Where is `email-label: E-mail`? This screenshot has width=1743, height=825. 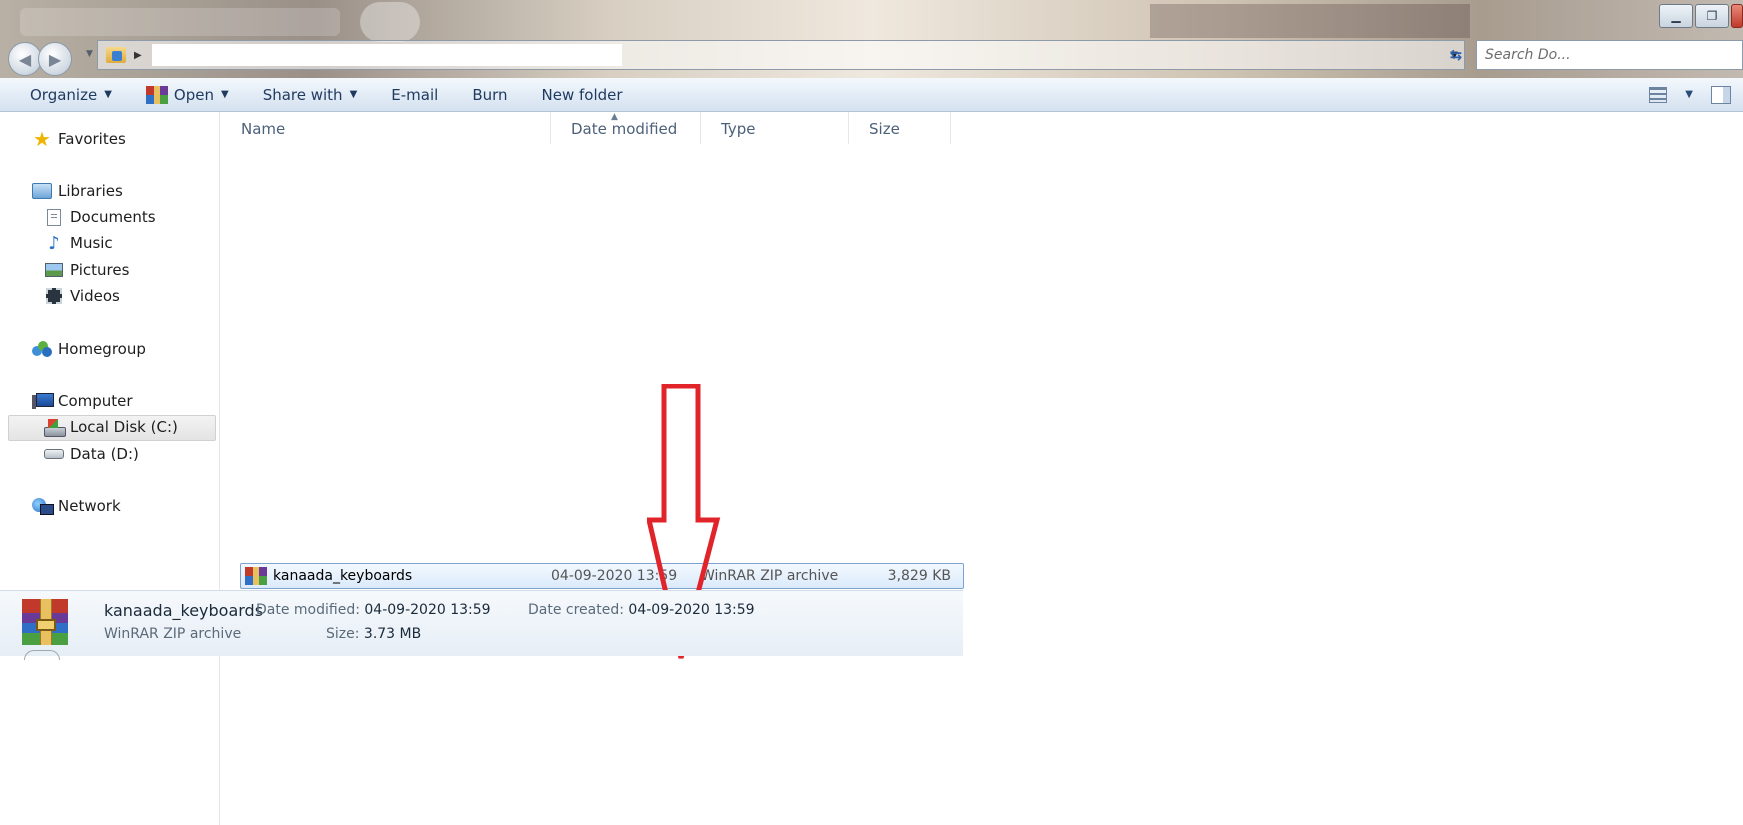
email-label: E-mail is located at coordinates (415, 94).